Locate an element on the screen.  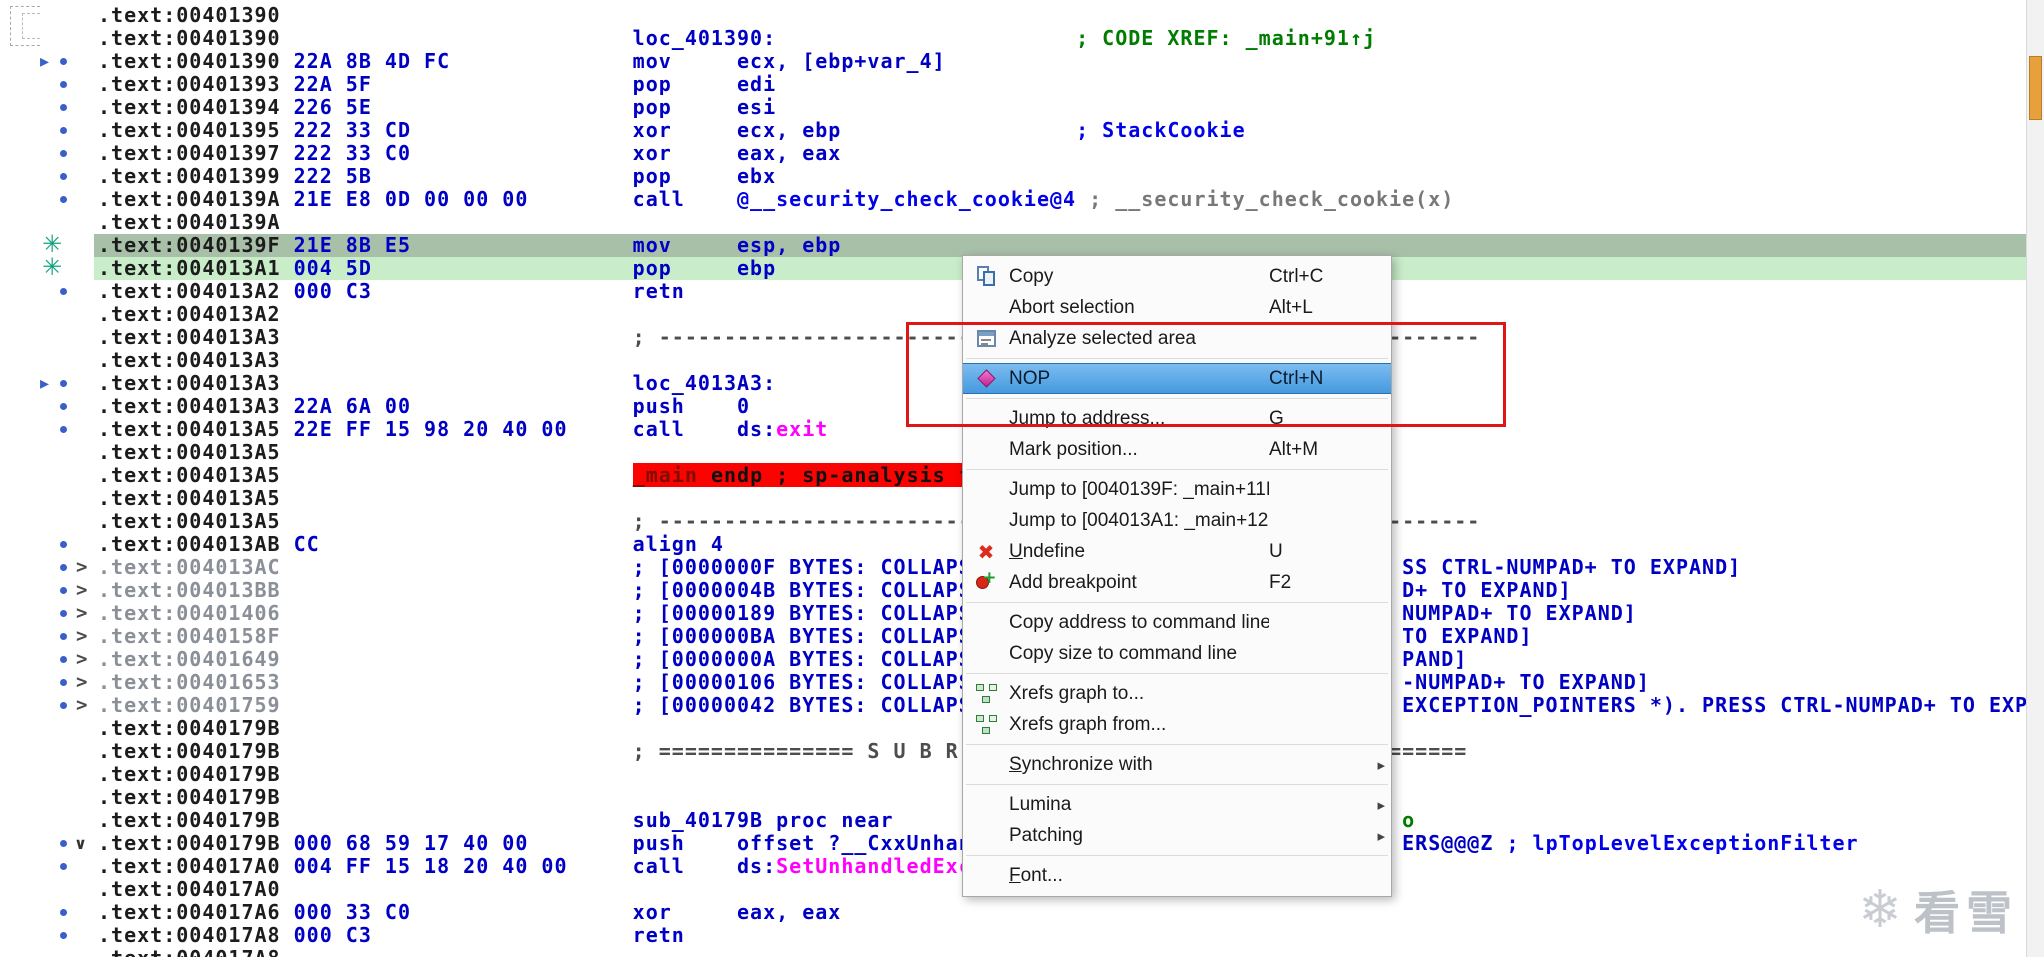
asm-text: .text:004013A3 loc_4013A3: is located at coordinates (437, 383).